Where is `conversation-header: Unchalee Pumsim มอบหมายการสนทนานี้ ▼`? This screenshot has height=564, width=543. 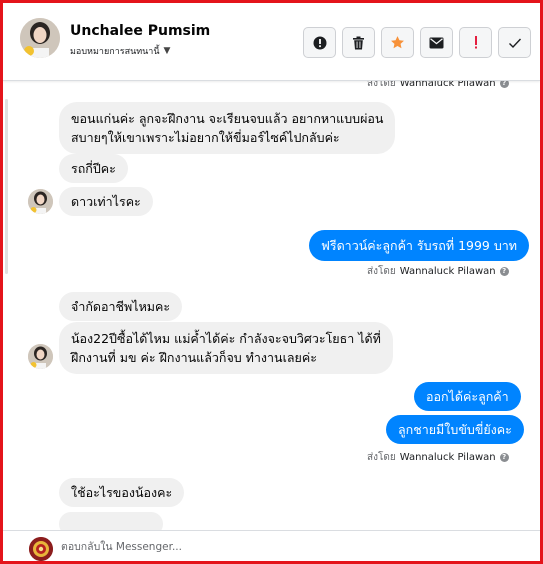 conversation-header: Unchalee Pumsim มอบหมายการสนทนานี้ ▼ is located at coordinates (271, 42).